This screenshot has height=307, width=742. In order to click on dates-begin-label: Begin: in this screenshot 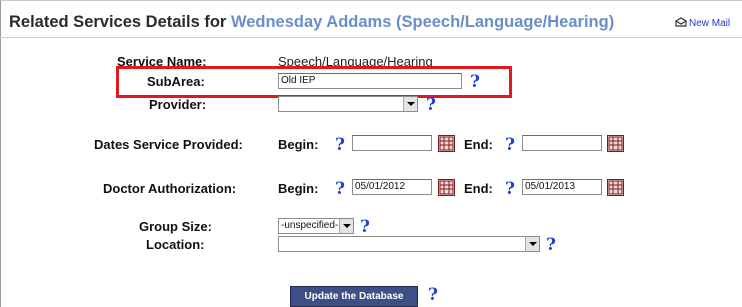, I will do `click(298, 144)`.